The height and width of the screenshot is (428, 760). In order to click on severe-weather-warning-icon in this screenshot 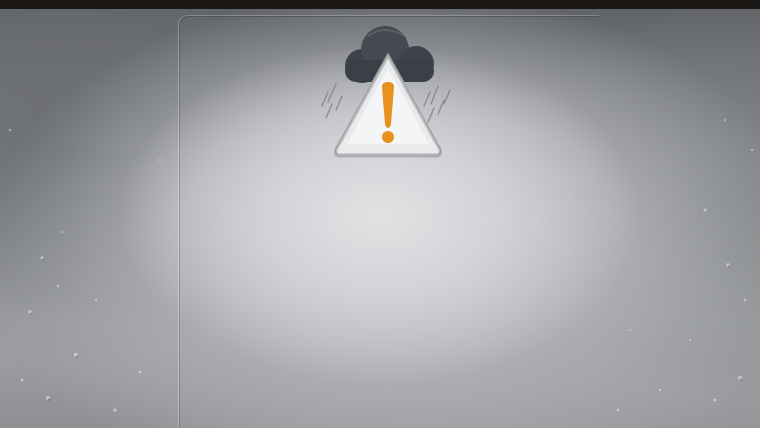, I will do `click(386, 92)`.